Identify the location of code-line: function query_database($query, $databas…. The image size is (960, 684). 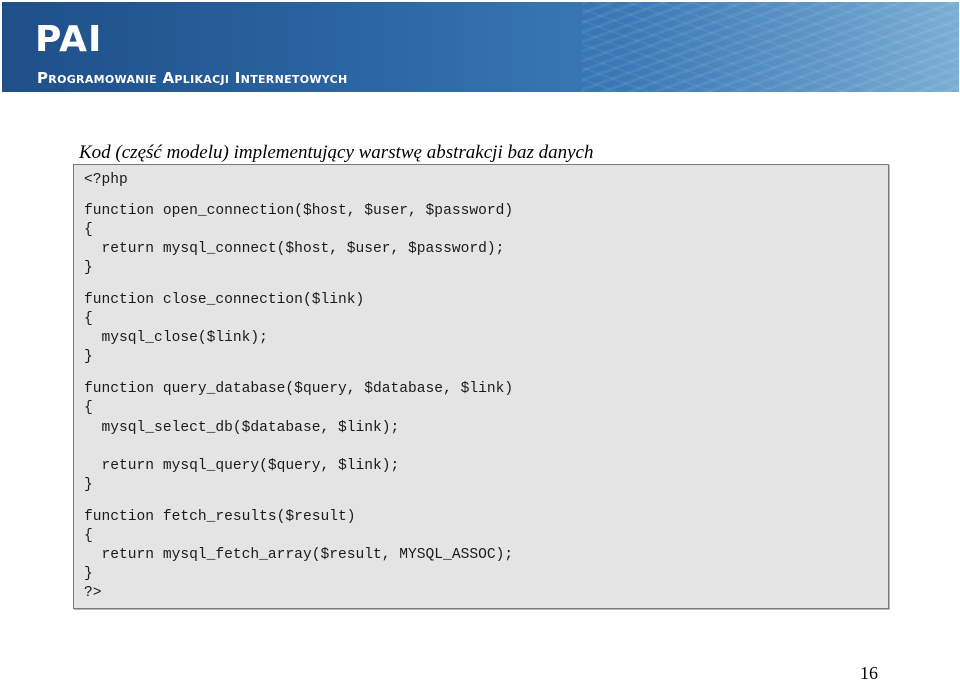
(299, 389).